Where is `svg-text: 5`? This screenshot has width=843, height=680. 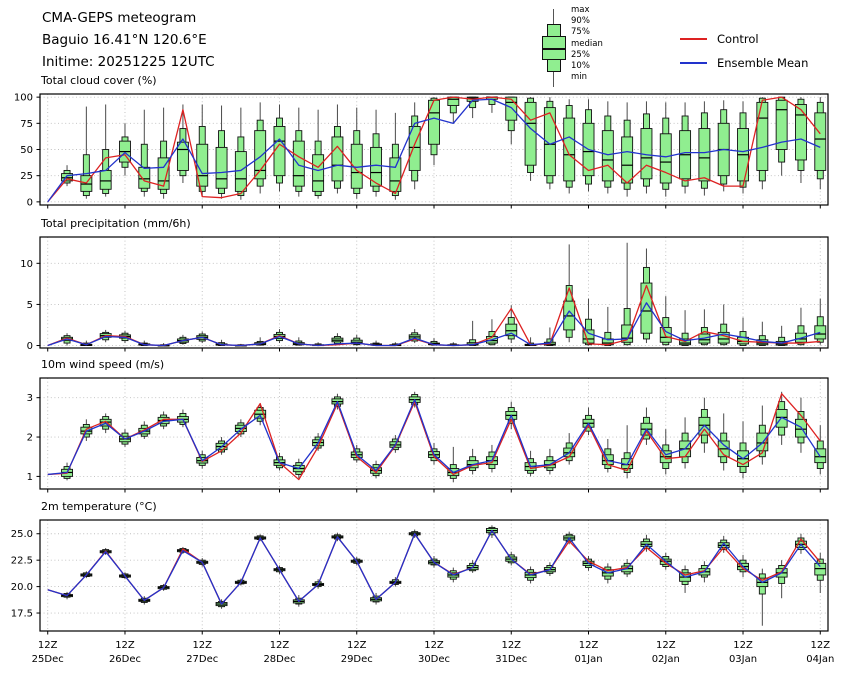
svg-text: 5 is located at coordinates (30, 305).